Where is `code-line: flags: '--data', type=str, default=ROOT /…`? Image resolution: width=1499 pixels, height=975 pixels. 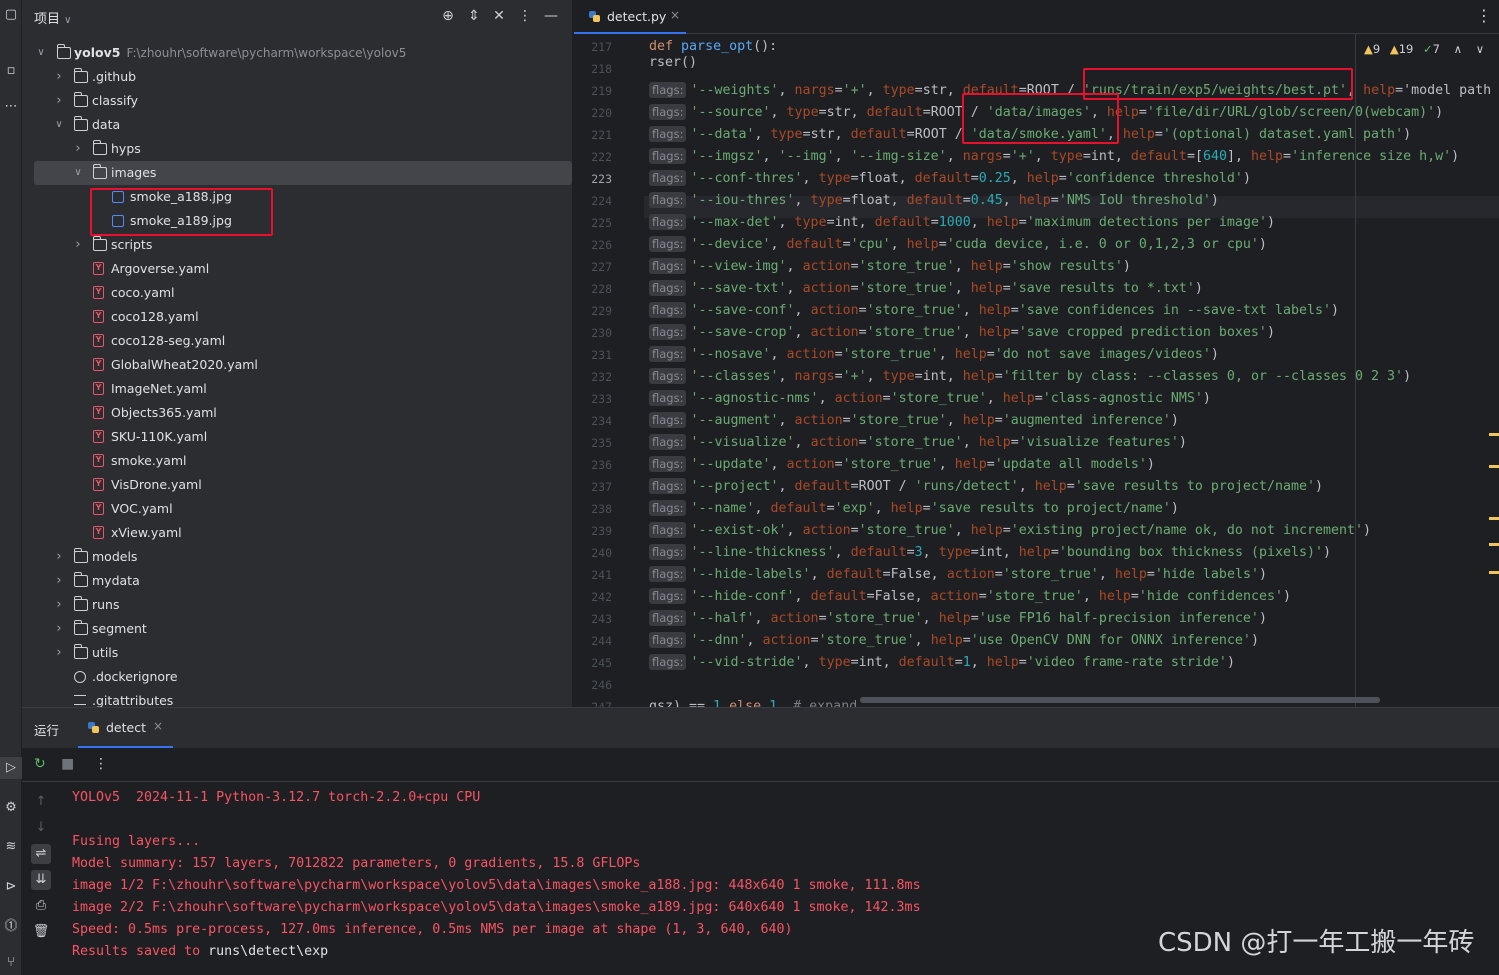 code-line: flags: '--data', type=str, default=ROOT /… is located at coordinates (1030, 135).